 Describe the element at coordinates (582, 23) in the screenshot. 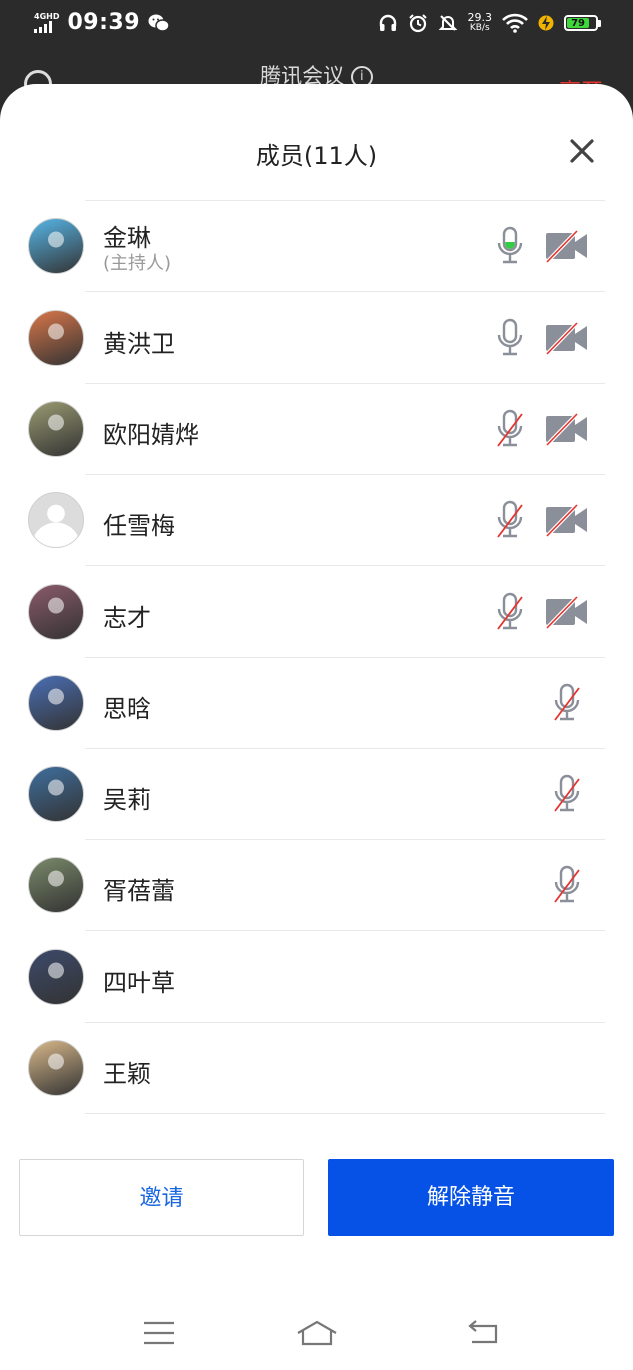

I see `battery-icon: 79` at that location.